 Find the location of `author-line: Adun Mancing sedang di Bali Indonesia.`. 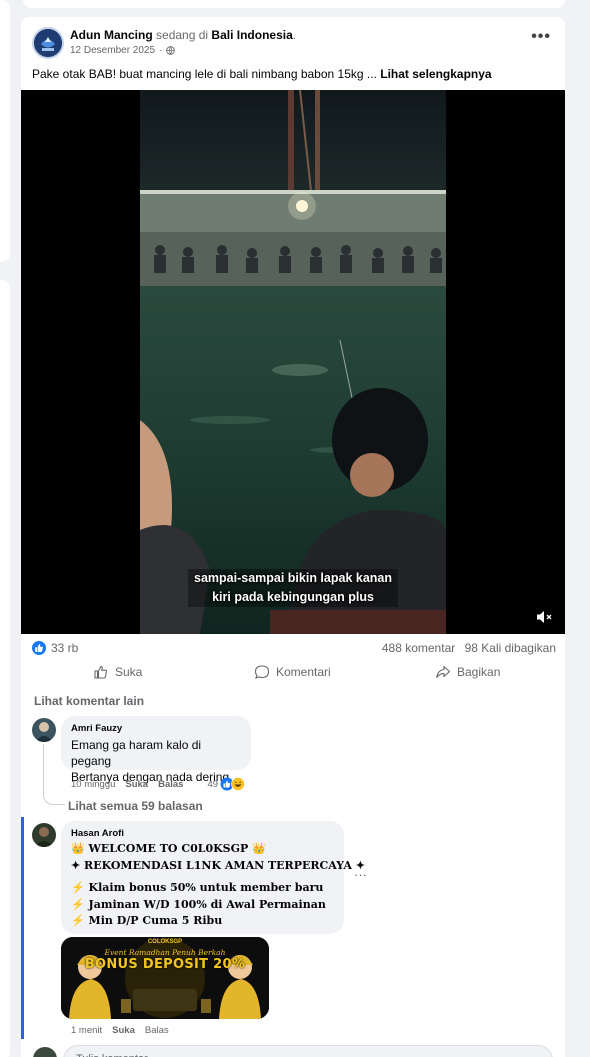

author-line: Adun Mancing sedang di Bali Indonesia. is located at coordinates (183, 35).